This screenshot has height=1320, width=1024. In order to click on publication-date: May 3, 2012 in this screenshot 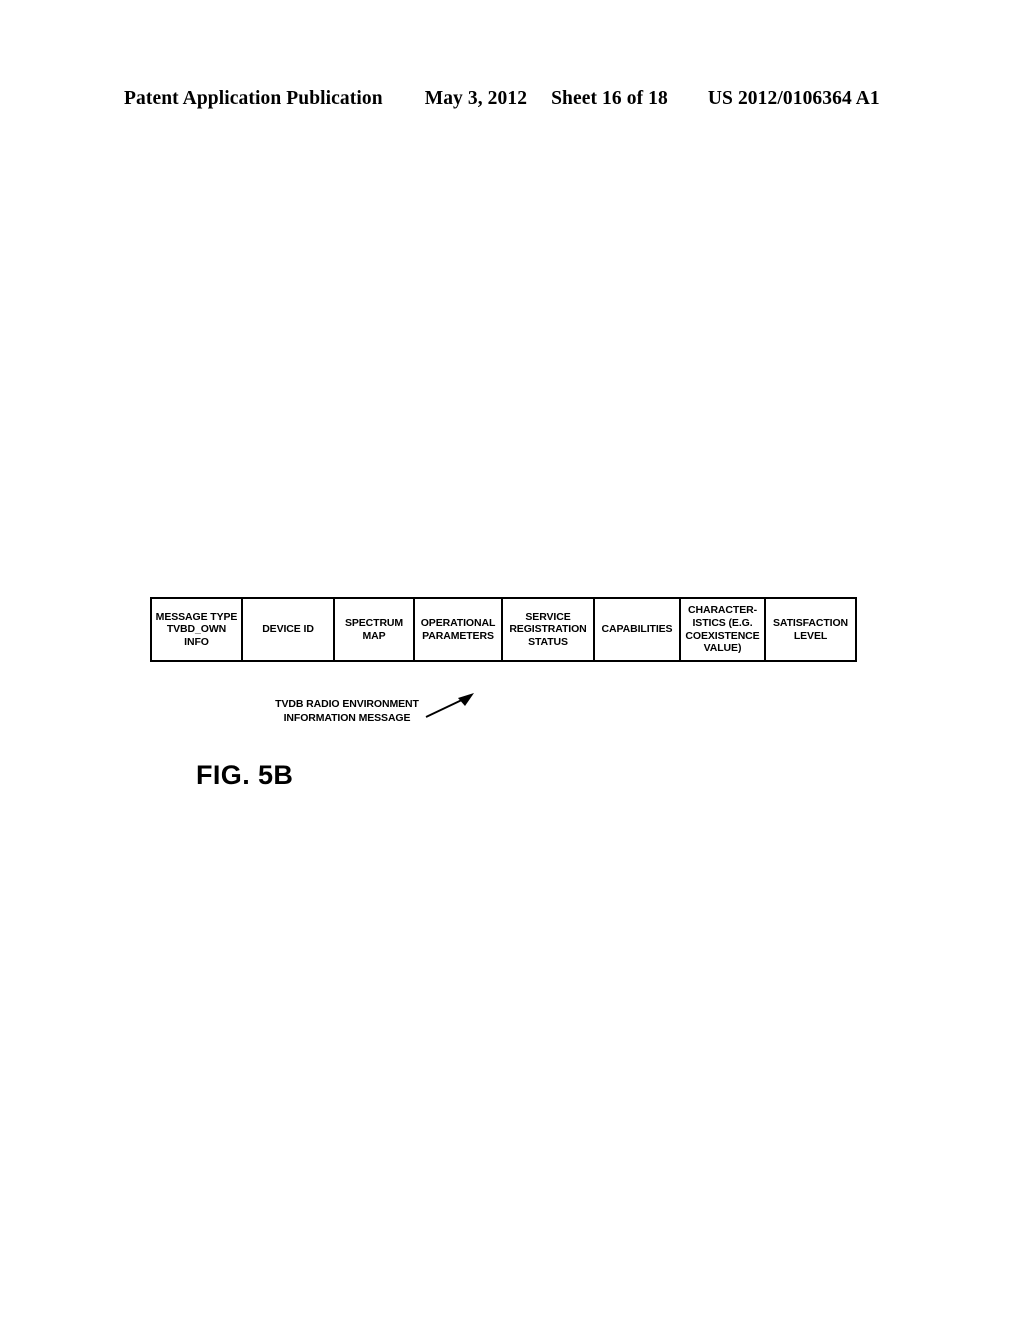, I will do `click(476, 98)`.